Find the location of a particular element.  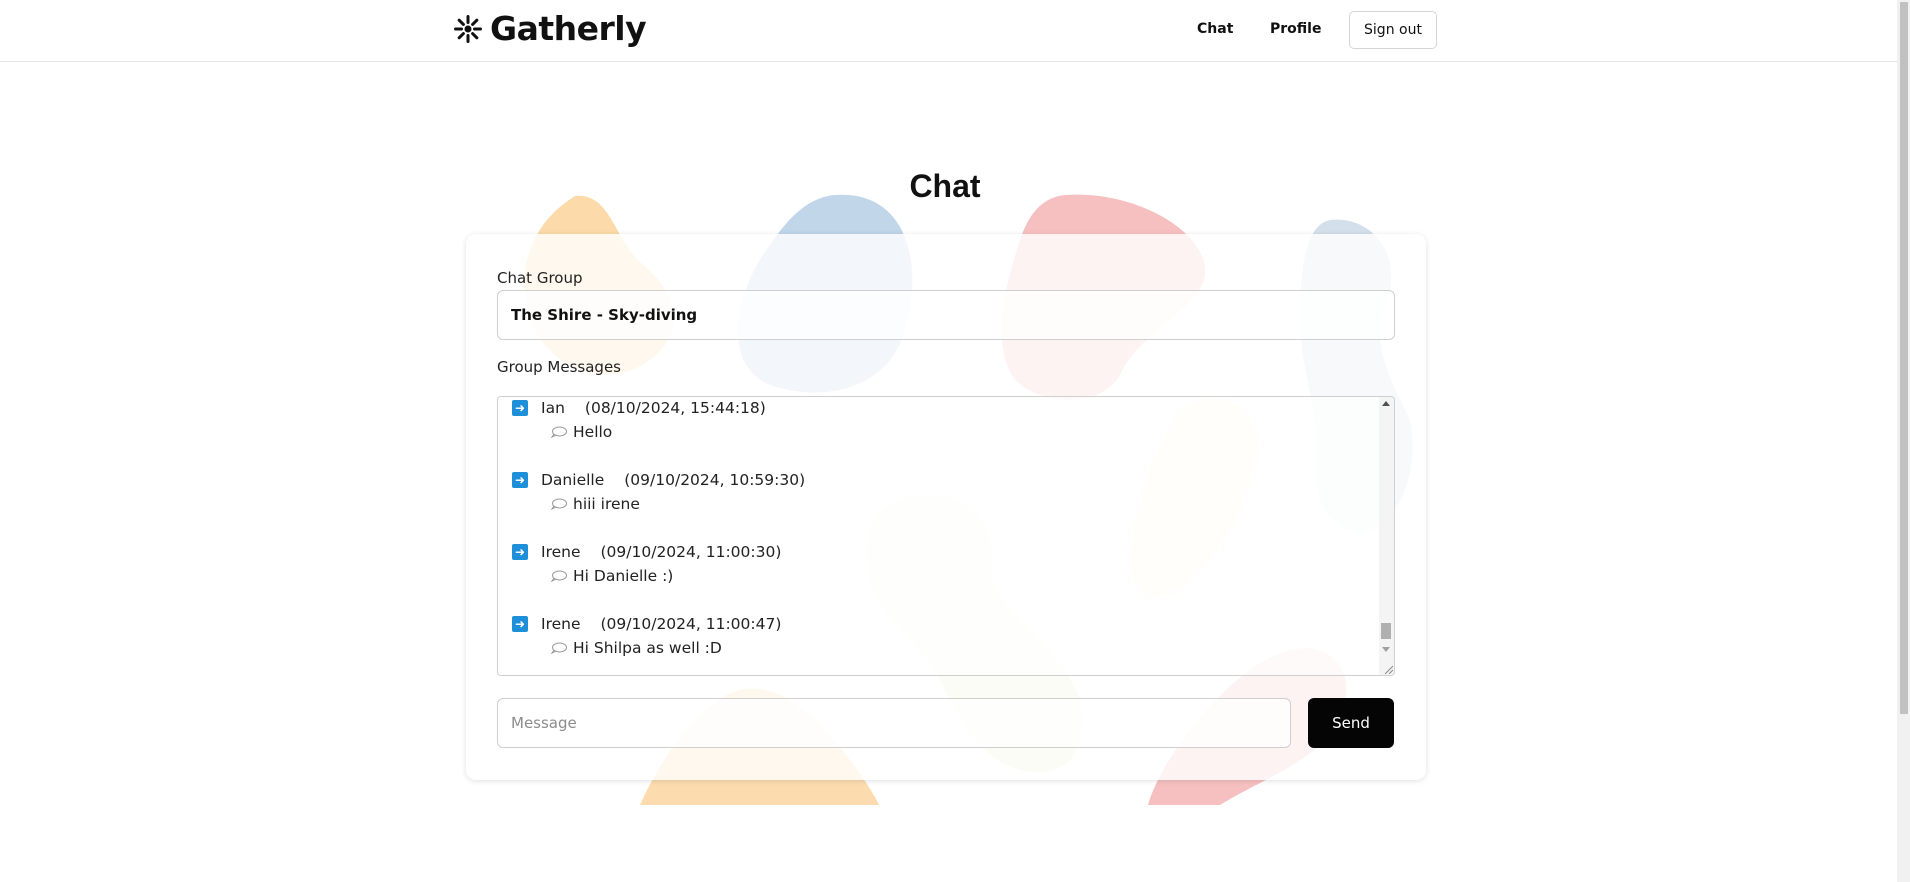

message-text: hiii irene is located at coordinates (606, 504).